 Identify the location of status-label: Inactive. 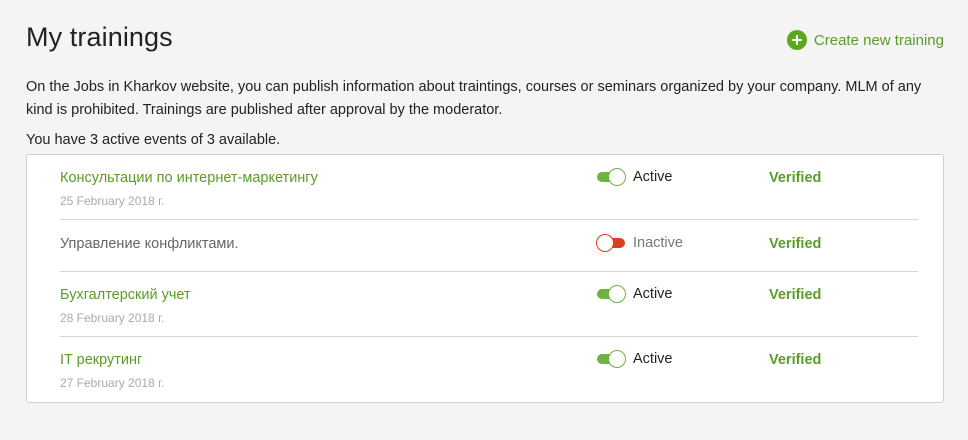
(658, 243).